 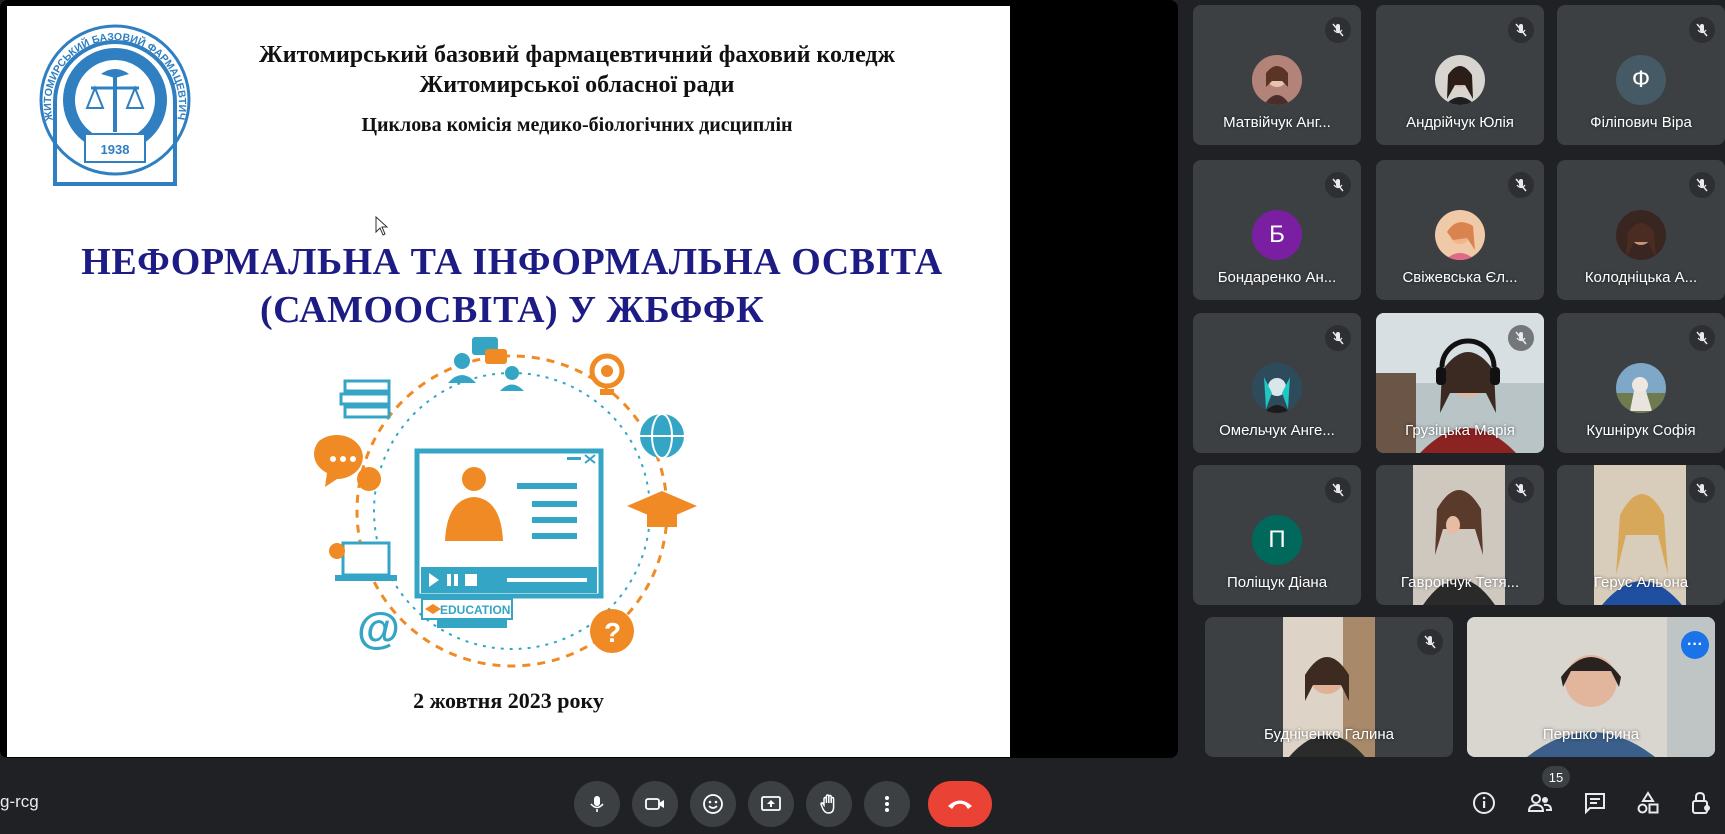 I want to click on slide-date: 2 жовтня 2023 року, so click(x=508, y=700).